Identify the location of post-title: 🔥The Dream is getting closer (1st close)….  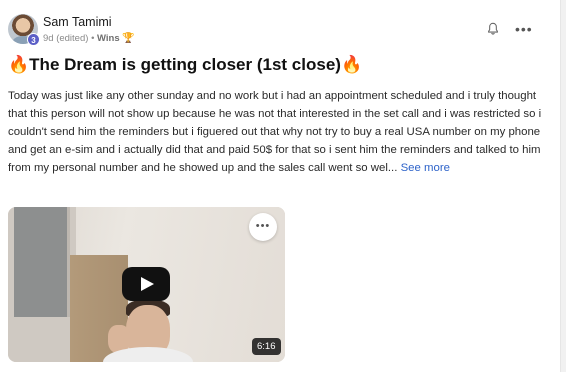
(185, 65).